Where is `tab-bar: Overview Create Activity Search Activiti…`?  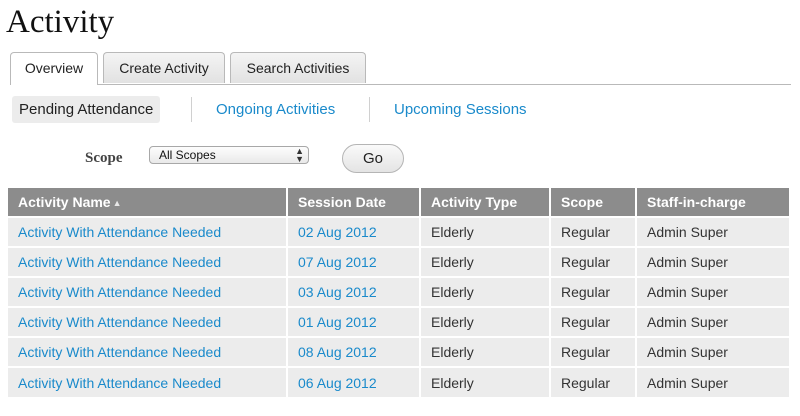
tab-bar: Overview Create Activity Search Activiti… is located at coordinates (400, 68).